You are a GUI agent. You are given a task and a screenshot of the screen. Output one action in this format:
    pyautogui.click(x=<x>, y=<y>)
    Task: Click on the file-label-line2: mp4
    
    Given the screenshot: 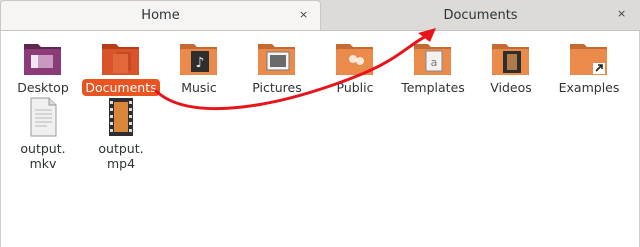 What is the action you would take?
    pyautogui.click(x=121, y=163)
    